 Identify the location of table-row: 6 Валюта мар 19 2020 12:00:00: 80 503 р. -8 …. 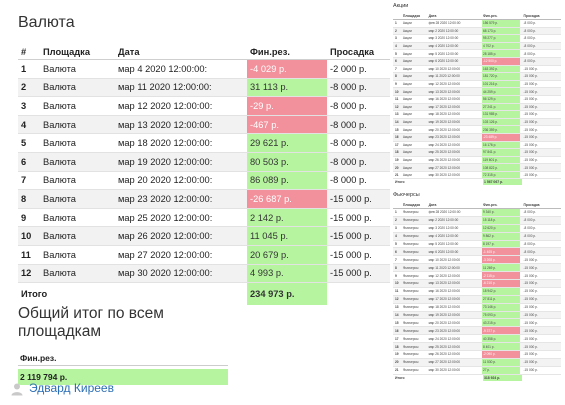
(204, 162).